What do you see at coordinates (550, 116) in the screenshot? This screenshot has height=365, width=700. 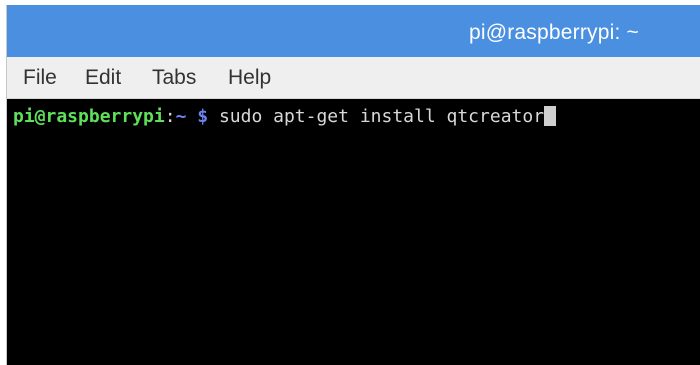 I see `text-cursor` at bounding box center [550, 116].